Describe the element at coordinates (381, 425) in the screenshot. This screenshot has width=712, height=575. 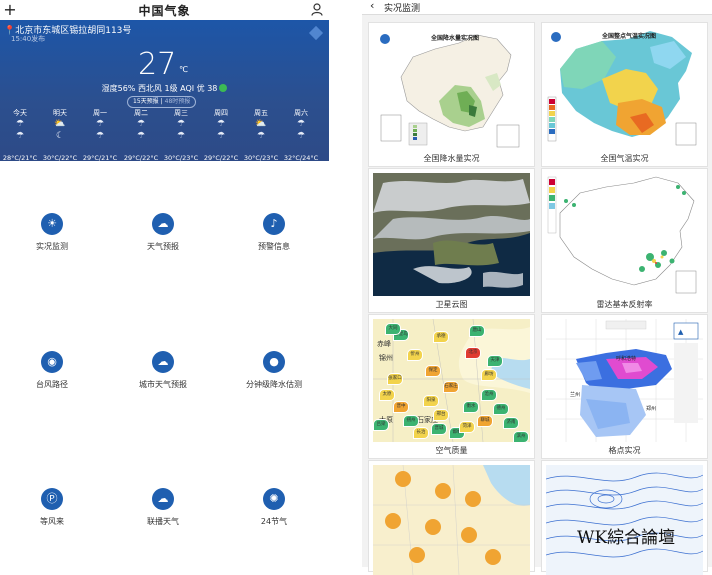
I see `aq-marker: 吕梁` at that location.